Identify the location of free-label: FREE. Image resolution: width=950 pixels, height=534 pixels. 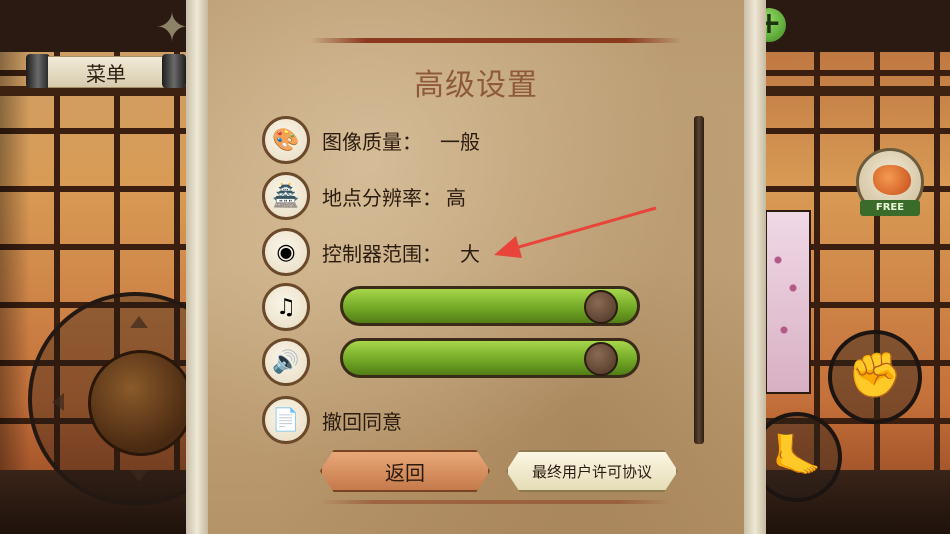
(890, 208).